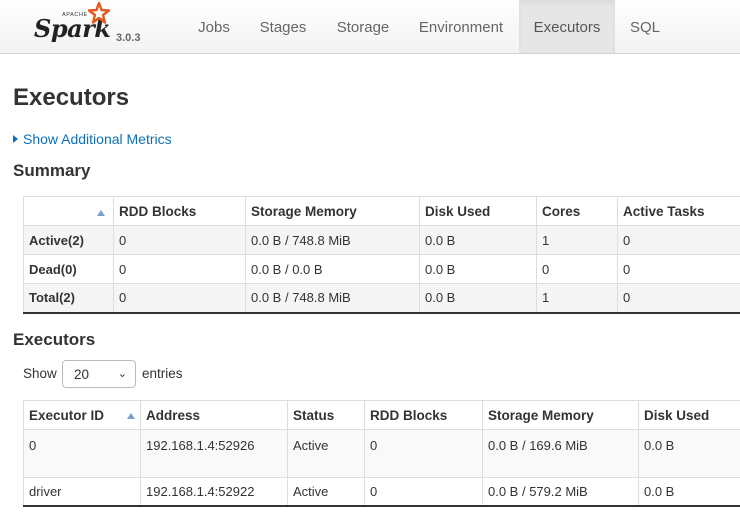 The width and height of the screenshot is (740, 512). Describe the element at coordinates (52, 170) in the screenshot. I see `summary-heading: Summary` at that location.